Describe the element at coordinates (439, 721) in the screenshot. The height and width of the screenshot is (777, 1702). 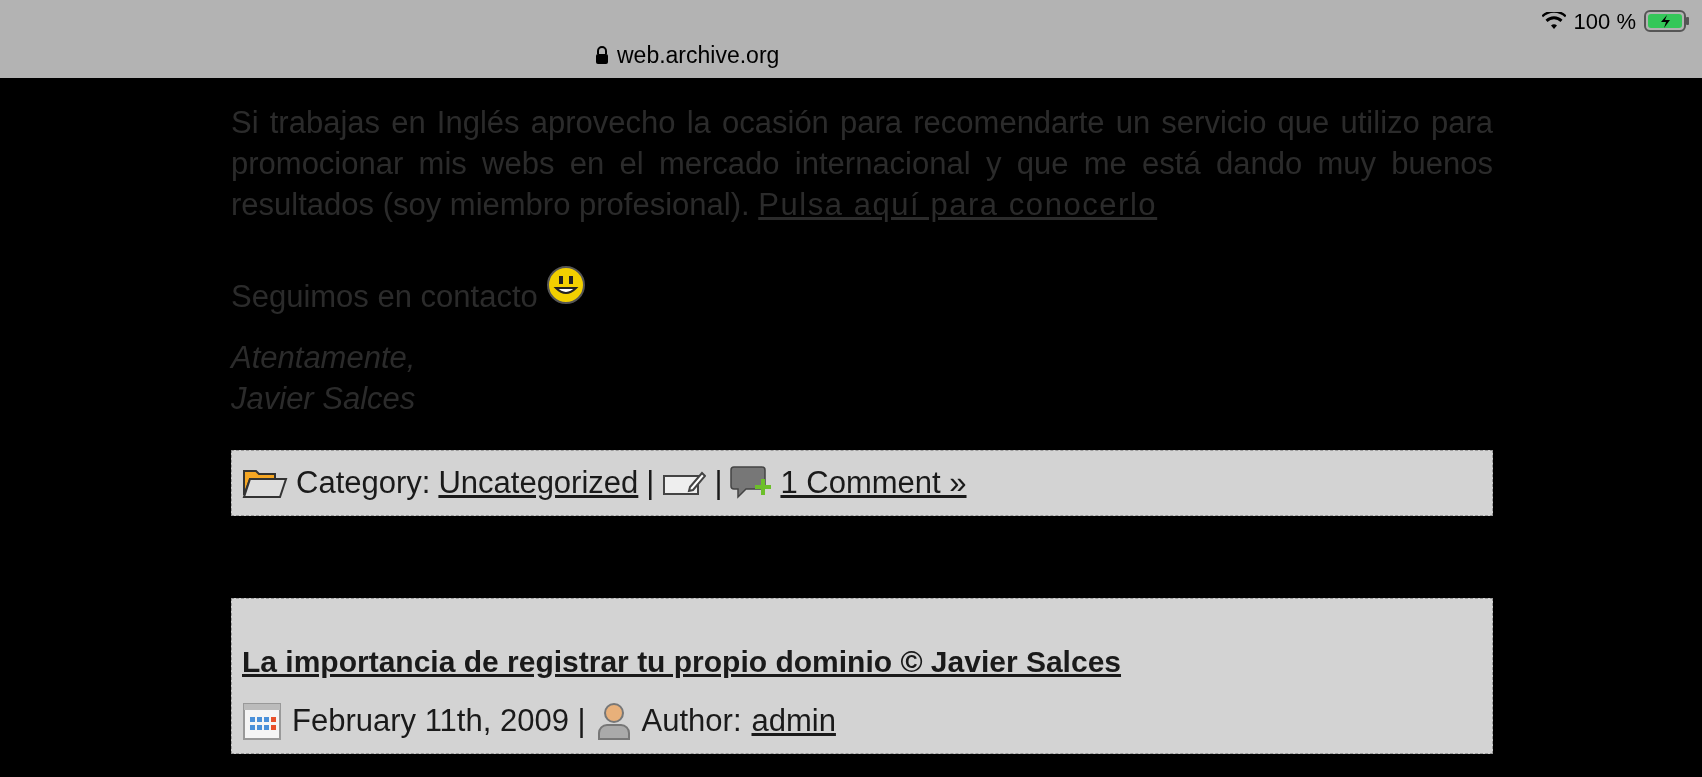
I see `post-date: February 11th, 2009 |` at that location.